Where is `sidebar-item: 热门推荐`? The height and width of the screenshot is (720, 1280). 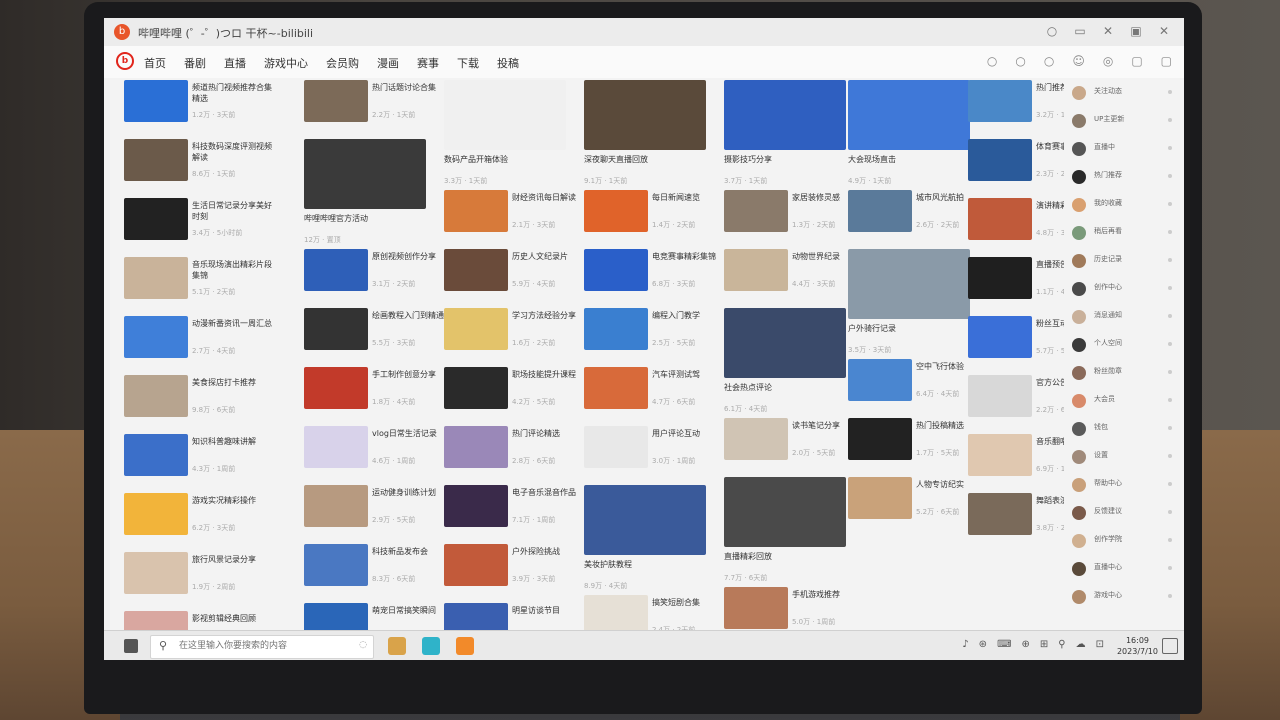 sidebar-item: 热门推荐 is located at coordinates (1123, 178).